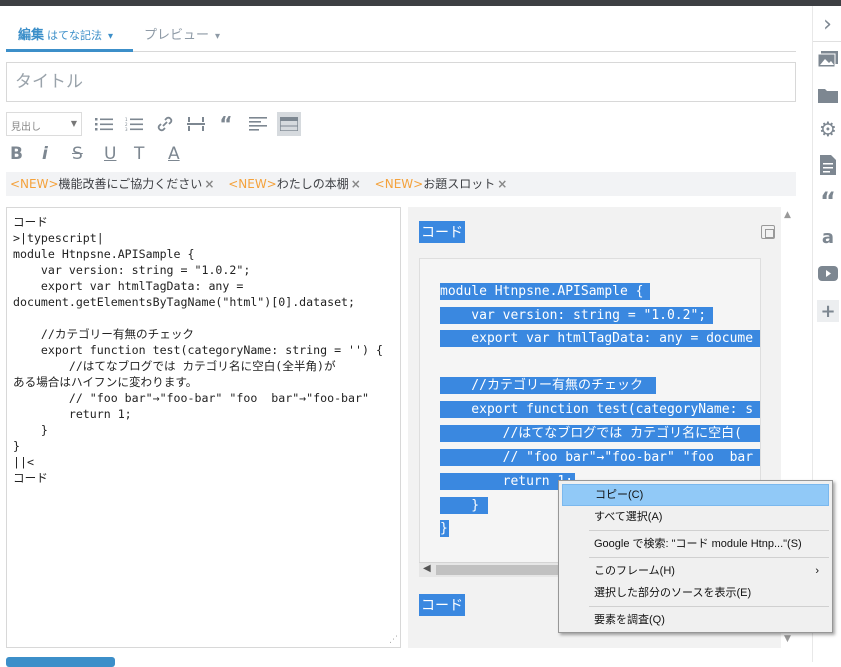  Describe the element at coordinates (828, 311) in the screenshot. I see `plus-icon: +` at that location.